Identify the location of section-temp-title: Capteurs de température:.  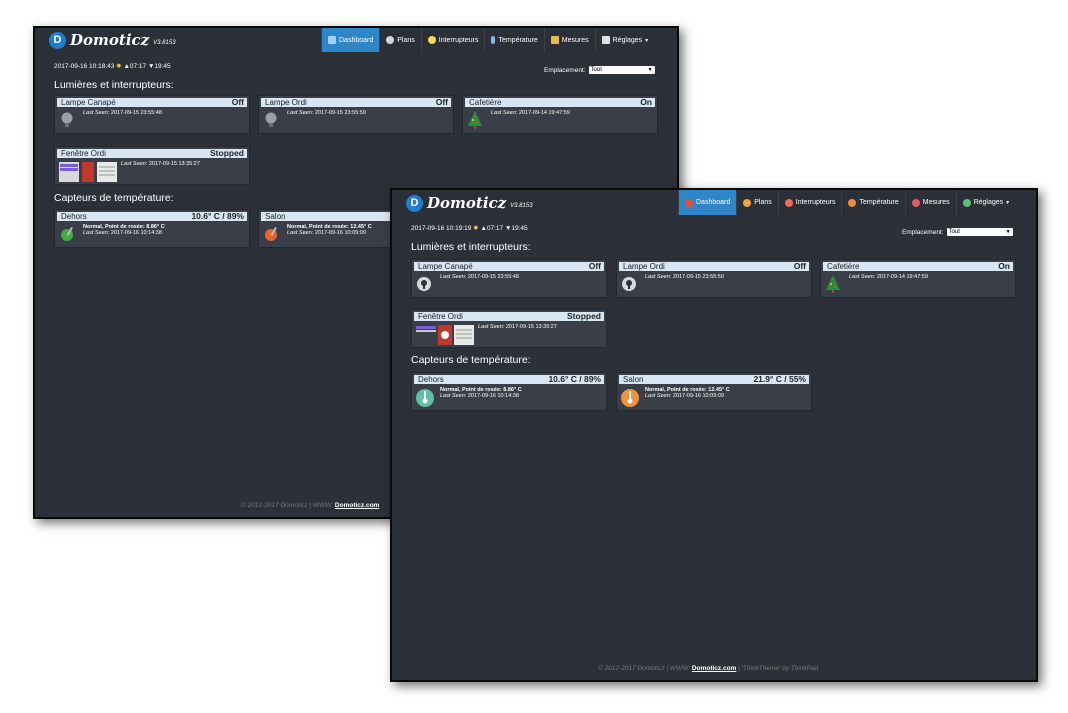
(114, 198).